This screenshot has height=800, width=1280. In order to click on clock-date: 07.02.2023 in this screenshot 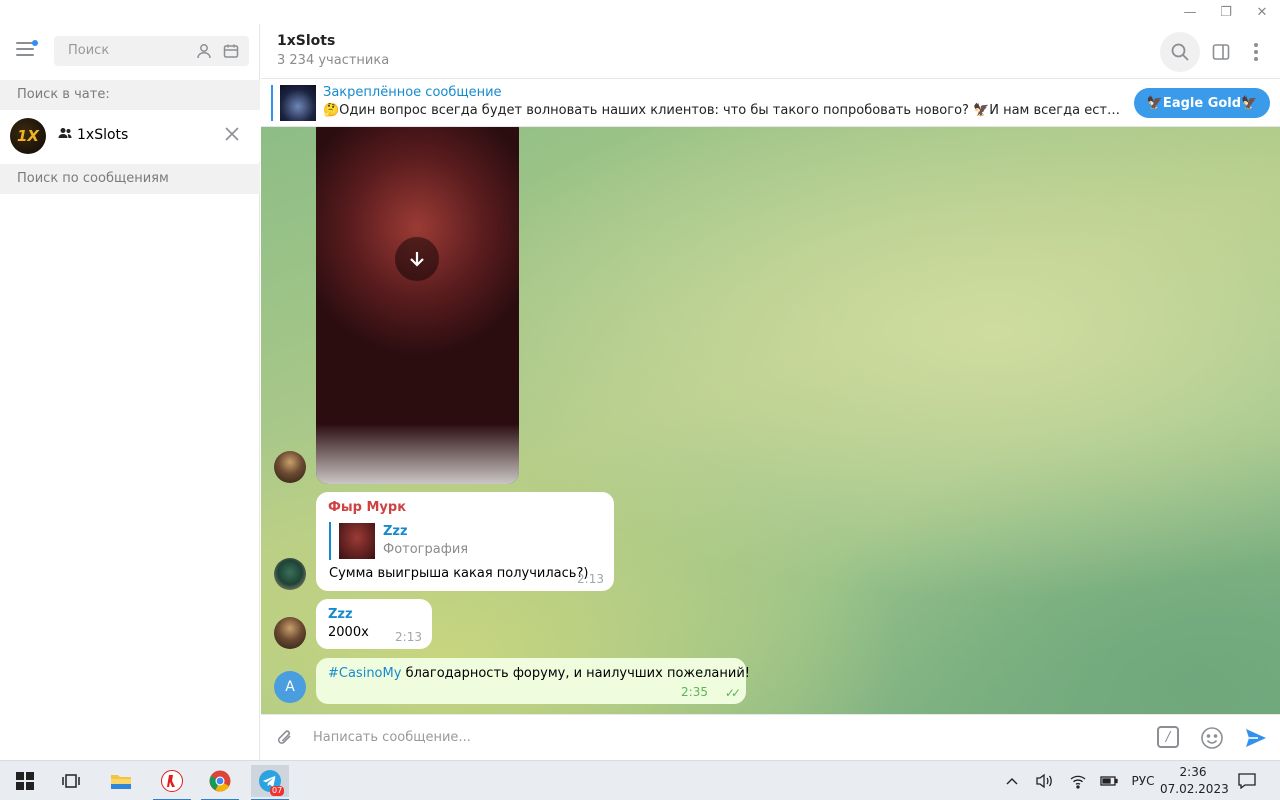, I will do `click(1194, 789)`.